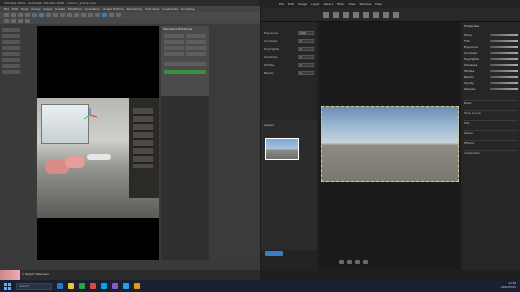  Describe the element at coordinates (328, 4) in the screenshot. I see `ps-menu-select: Select` at that location.